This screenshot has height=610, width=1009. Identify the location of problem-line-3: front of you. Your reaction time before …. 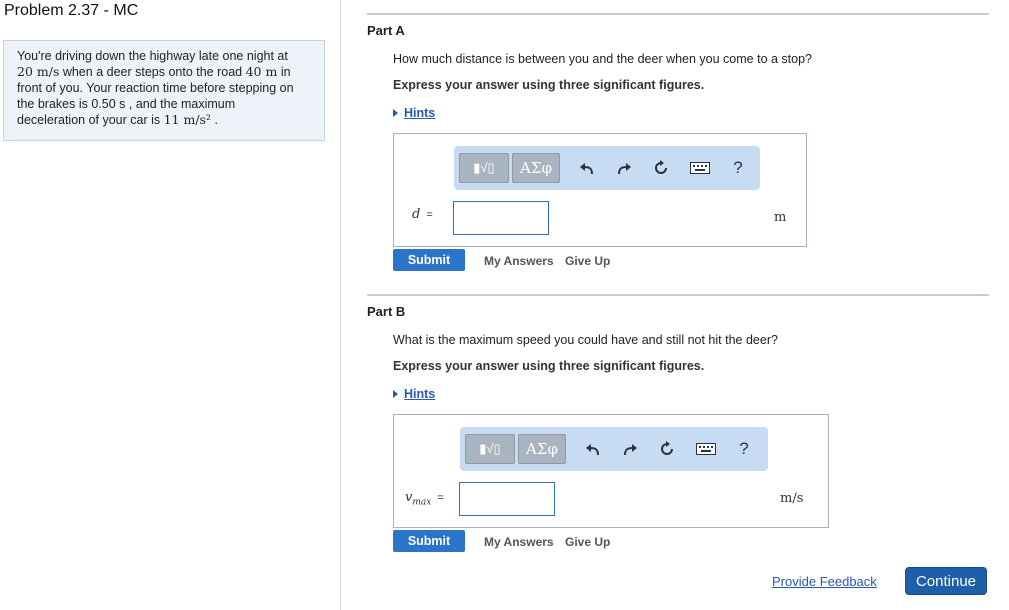
(155, 88).